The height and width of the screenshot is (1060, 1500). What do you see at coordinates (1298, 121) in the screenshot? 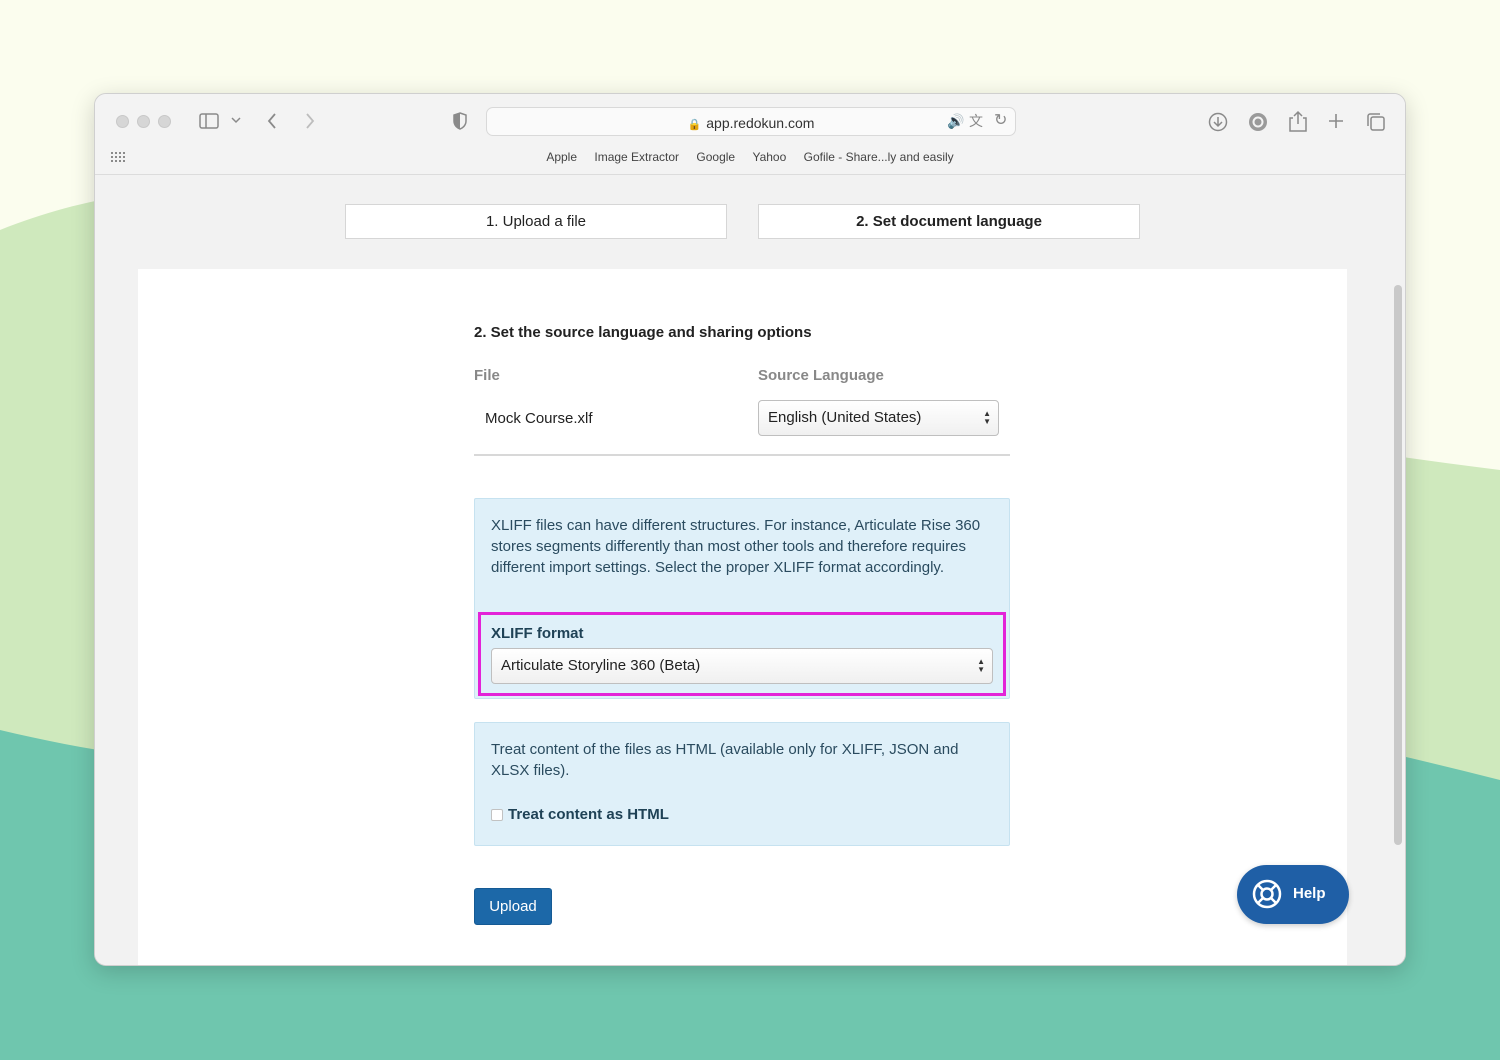
I see `share-icon` at bounding box center [1298, 121].